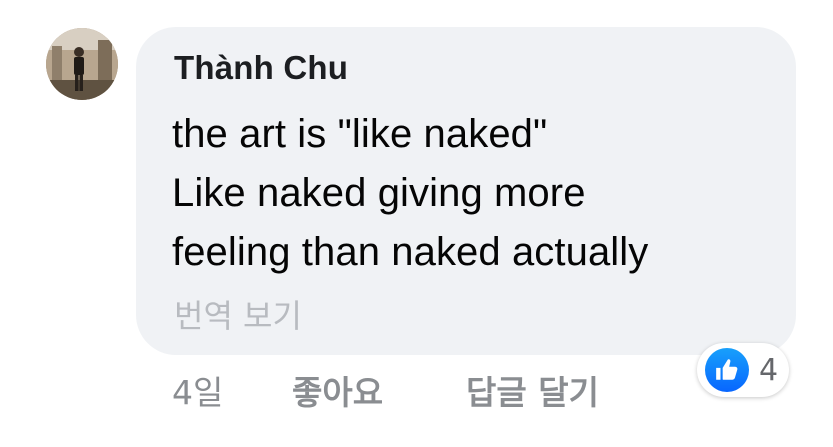  I want to click on comment-timestamp: 4일, so click(197, 390).